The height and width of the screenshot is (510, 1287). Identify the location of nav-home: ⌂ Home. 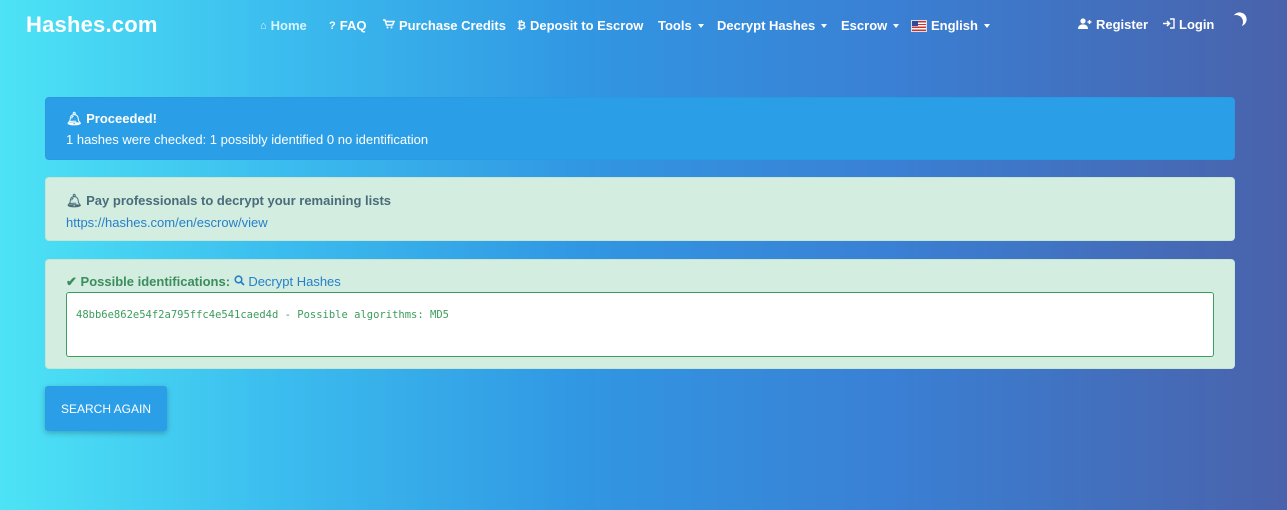
(283, 25).